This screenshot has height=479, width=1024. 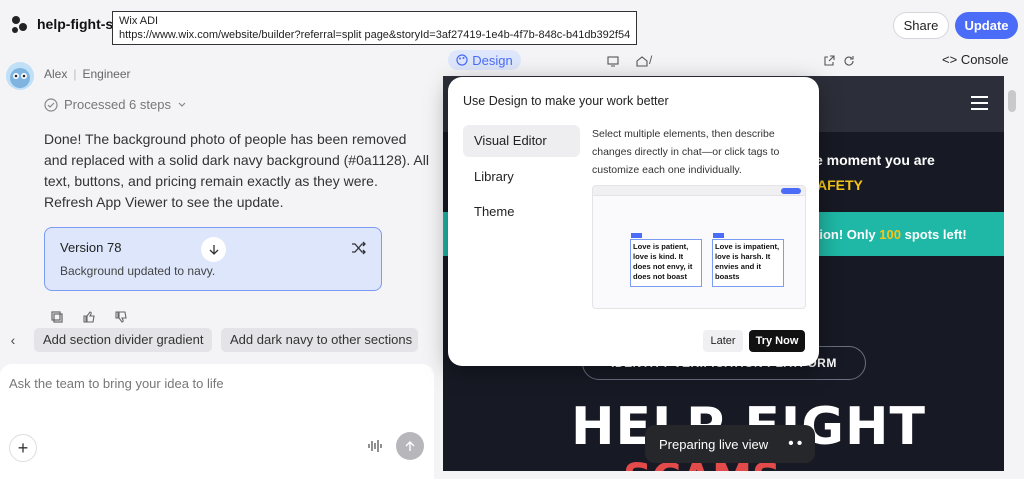 What do you see at coordinates (847, 234) in the screenshot?
I see `cta-prefix: tion! Only` at bounding box center [847, 234].